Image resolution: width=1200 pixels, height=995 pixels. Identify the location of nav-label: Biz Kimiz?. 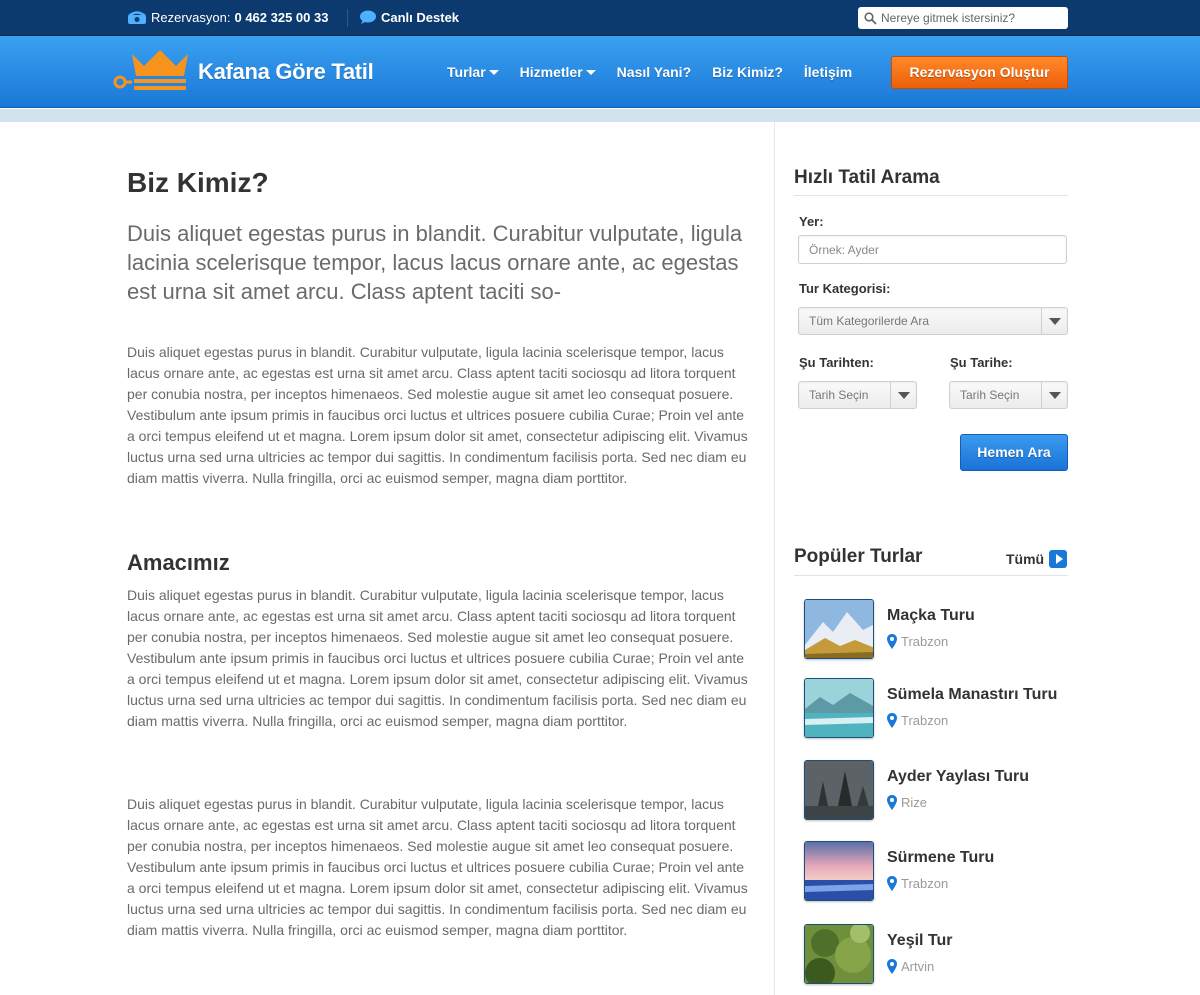
(747, 72).